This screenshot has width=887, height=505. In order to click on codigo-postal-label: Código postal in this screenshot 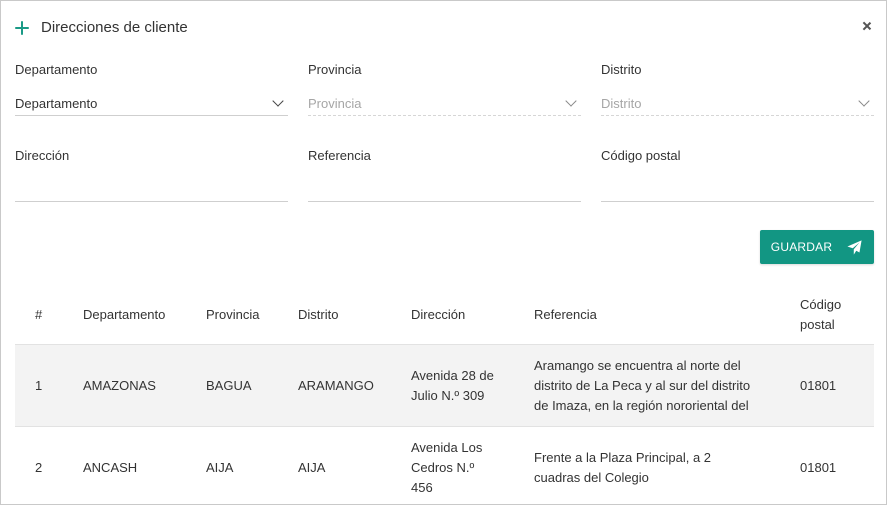, I will do `click(641, 155)`.